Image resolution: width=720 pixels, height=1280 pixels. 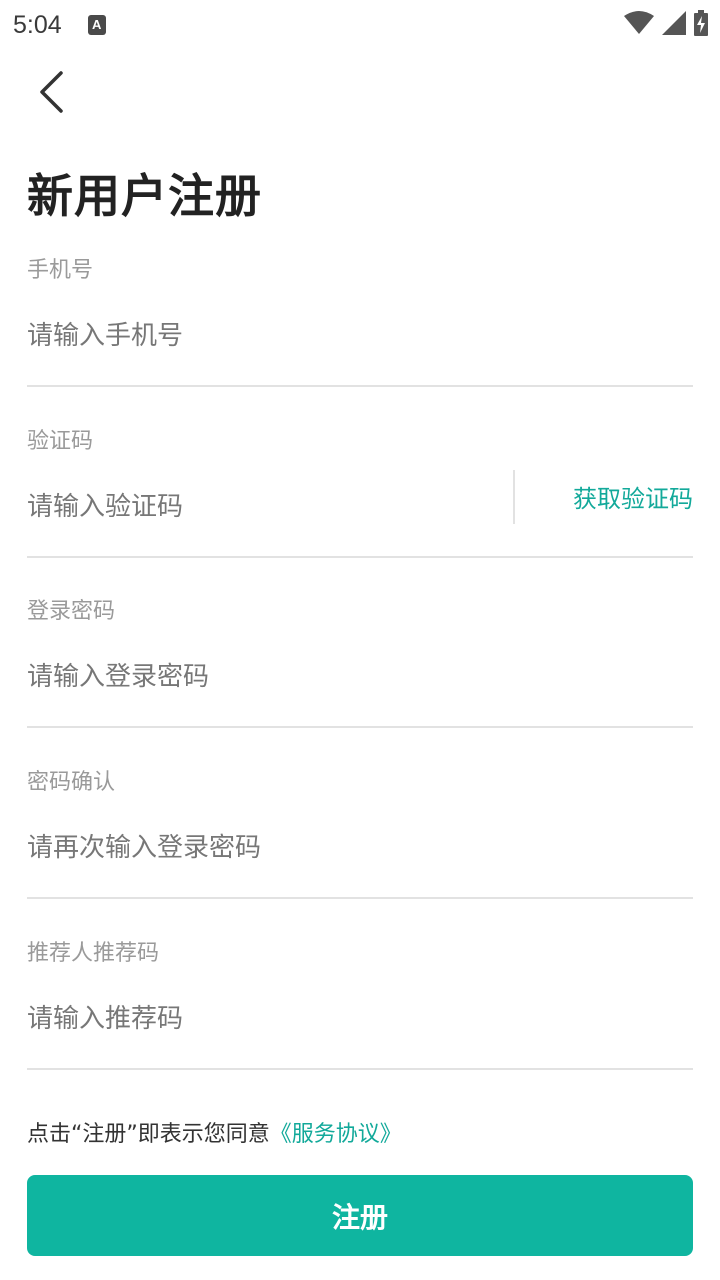 What do you see at coordinates (71, 611) in the screenshot?
I see `password-label: 登录密码` at bounding box center [71, 611].